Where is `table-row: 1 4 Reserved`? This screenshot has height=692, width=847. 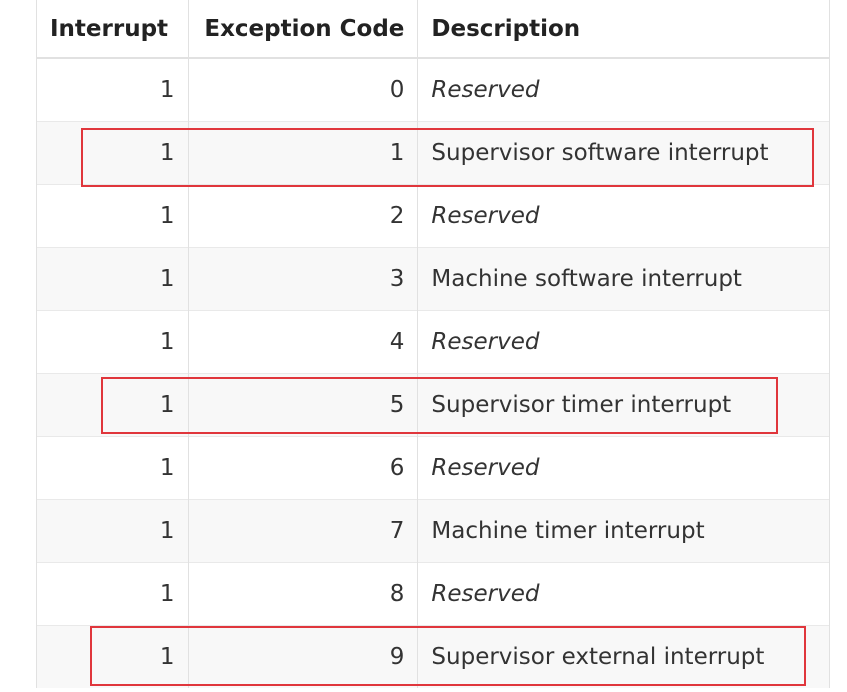
table-row: 1 4 Reserved is located at coordinates (433, 342).